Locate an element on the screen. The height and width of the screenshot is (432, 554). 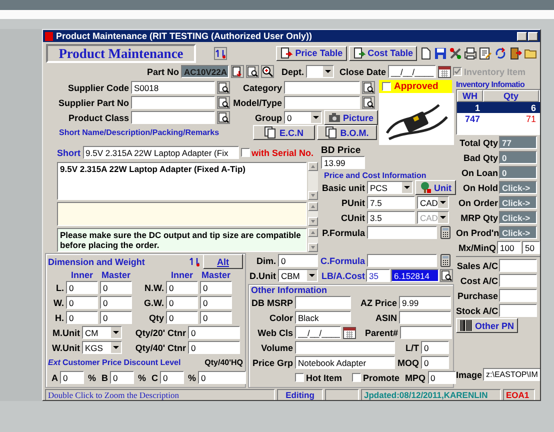
dropdown-field is located at coordinates (320, 71).